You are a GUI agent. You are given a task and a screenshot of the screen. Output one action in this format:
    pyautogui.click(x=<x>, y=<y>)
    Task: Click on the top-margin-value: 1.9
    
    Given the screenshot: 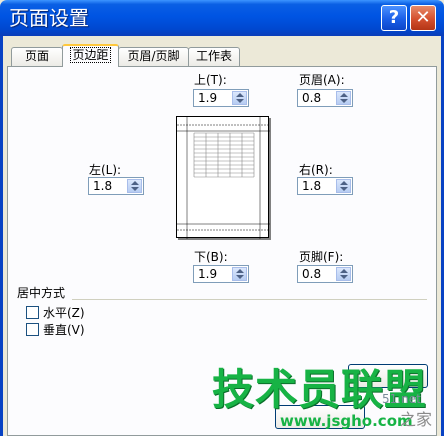 What is the action you would take?
    pyautogui.click(x=207, y=98)
    